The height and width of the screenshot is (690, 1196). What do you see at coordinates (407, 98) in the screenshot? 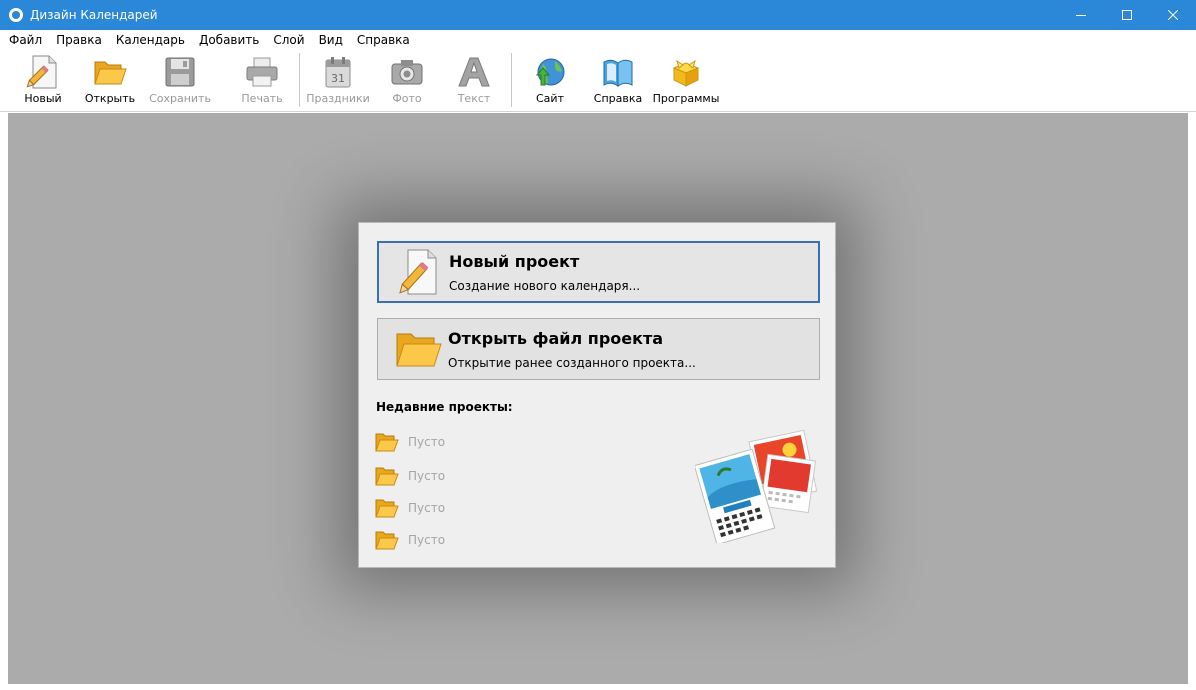
I see `photo-button-label: Фото` at bounding box center [407, 98].